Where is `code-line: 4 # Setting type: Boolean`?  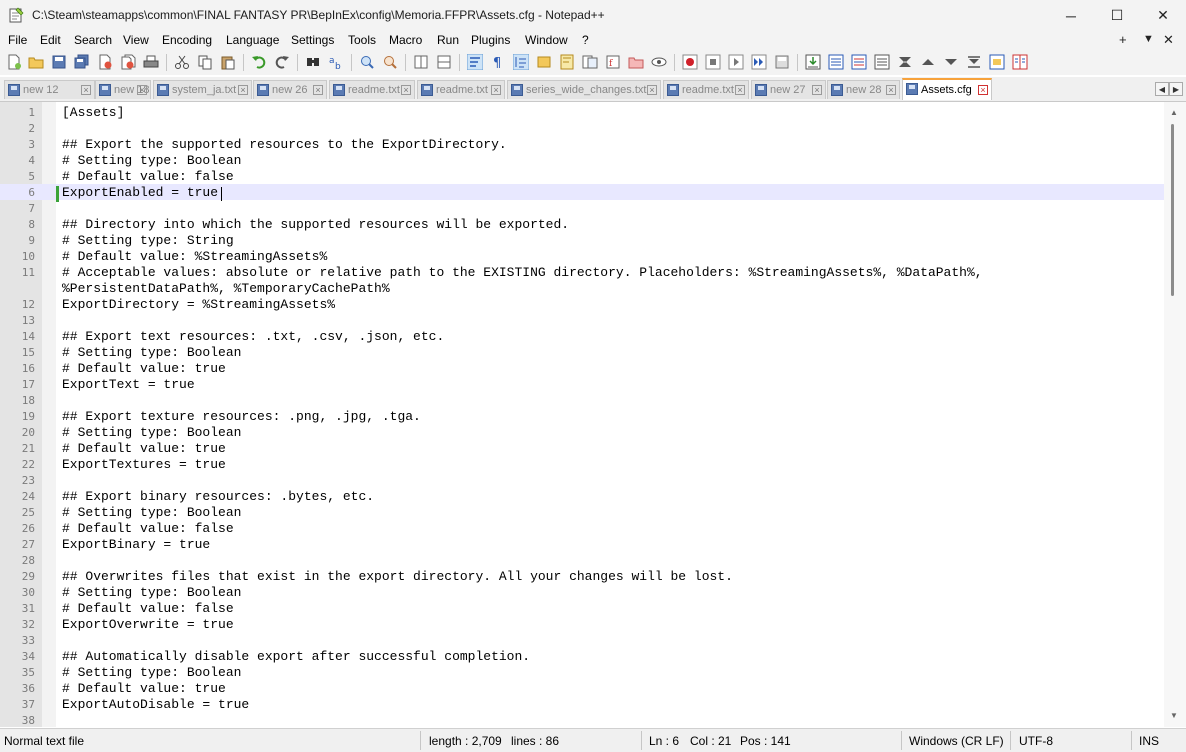
code-line: 4 # Setting type: Boolean is located at coordinates (582, 160).